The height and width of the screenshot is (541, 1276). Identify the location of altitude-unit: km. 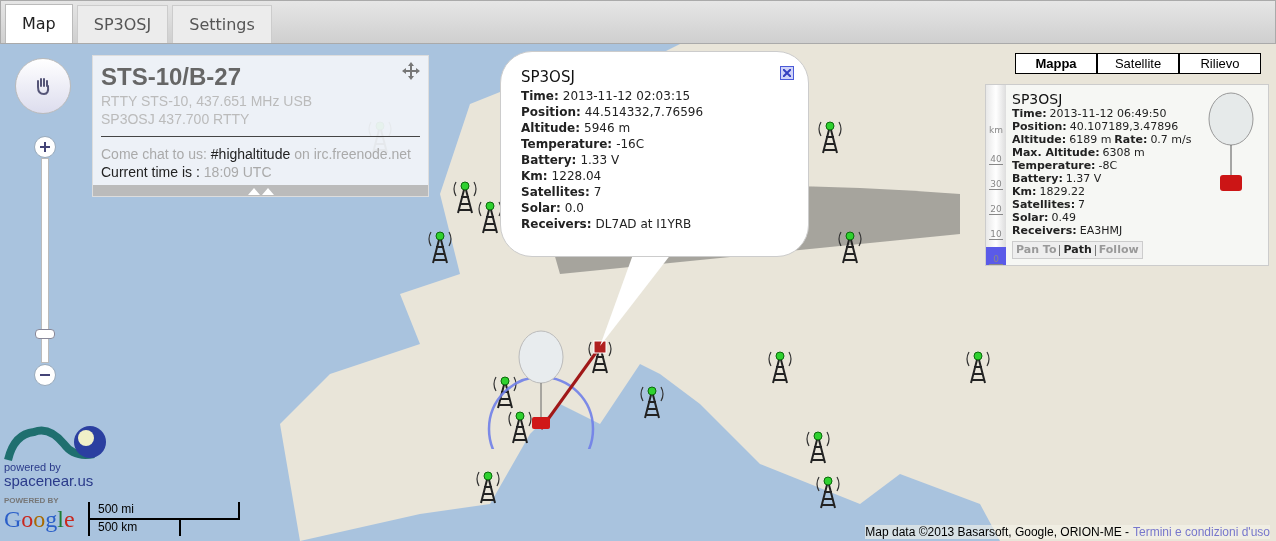
(996, 131).